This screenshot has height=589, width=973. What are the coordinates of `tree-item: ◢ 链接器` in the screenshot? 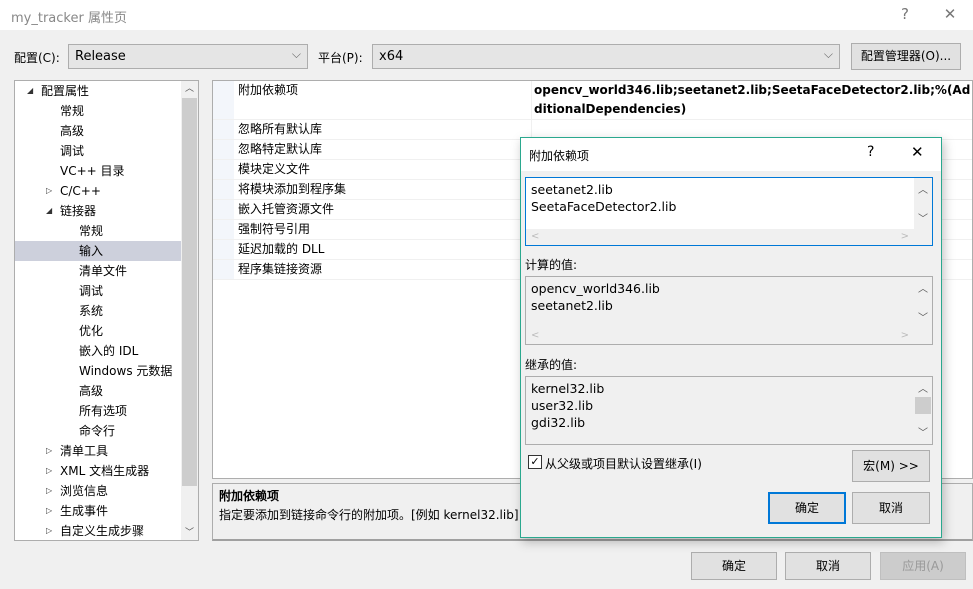 It's located at (98, 211).